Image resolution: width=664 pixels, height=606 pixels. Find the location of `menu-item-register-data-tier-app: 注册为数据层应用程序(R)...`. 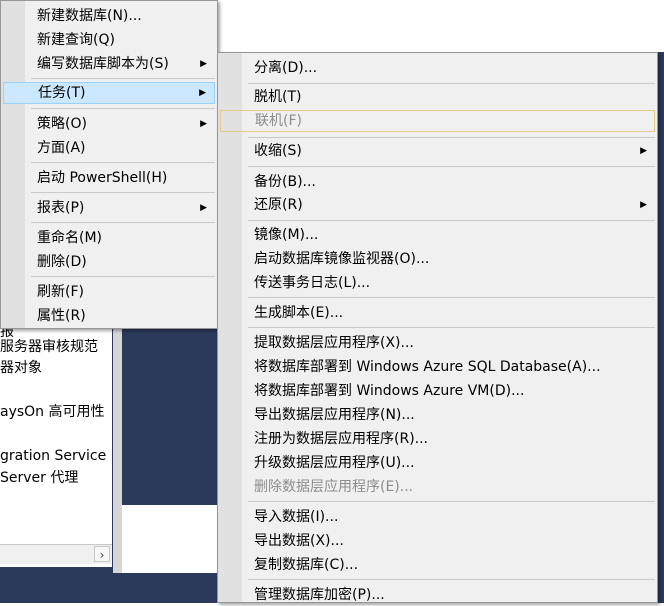

menu-item-register-data-tier-app: 注册为数据层应用程序(R)... is located at coordinates (437, 439).